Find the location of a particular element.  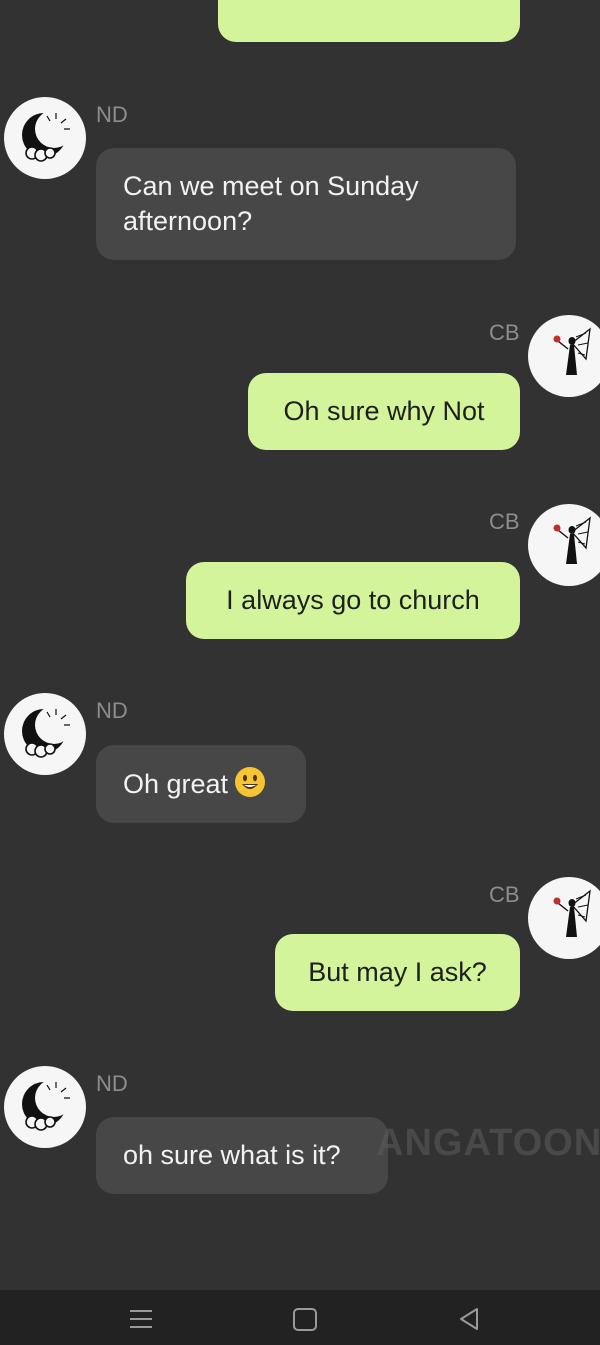

message-bubble-incoming: Can we meet on Sunday afternoon? is located at coordinates (306, 204).